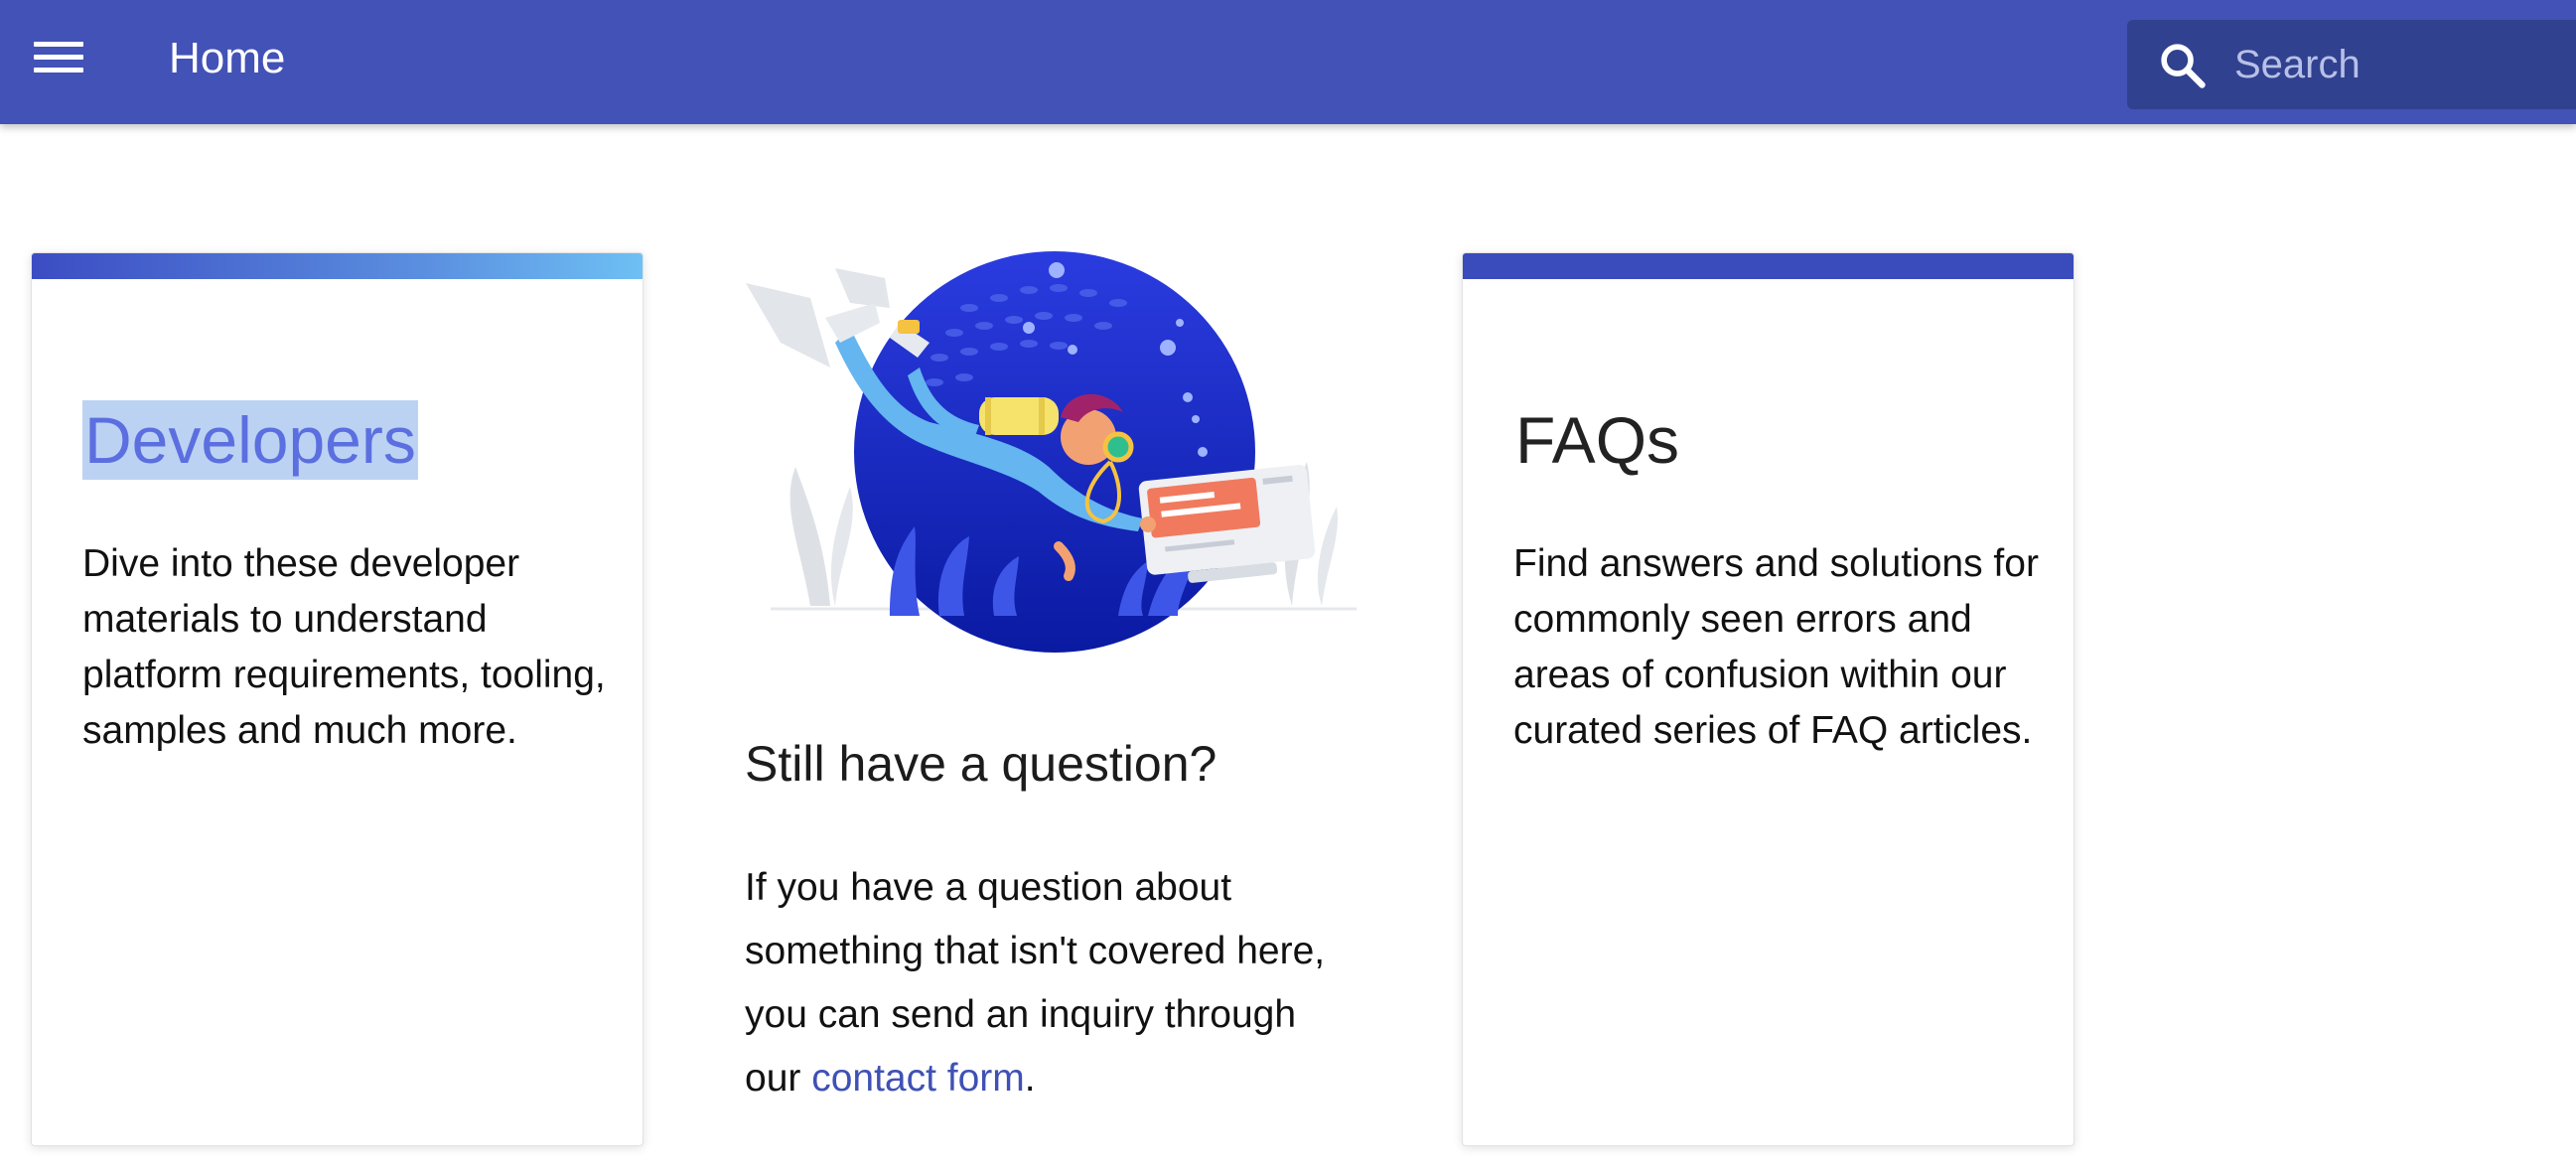 The height and width of the screenshot is (1176, 2576). Describe the element at coordinates (58, 61) in the screenshot. I see `hamburger-menu-icon` at that location.